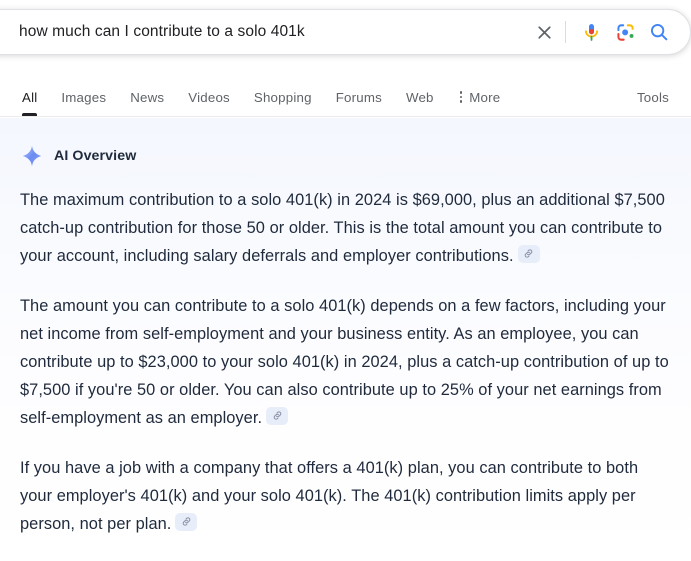 The height and width of the screenshot is (561, 691). I want to click on search-actions-divider, so click(565, 32).